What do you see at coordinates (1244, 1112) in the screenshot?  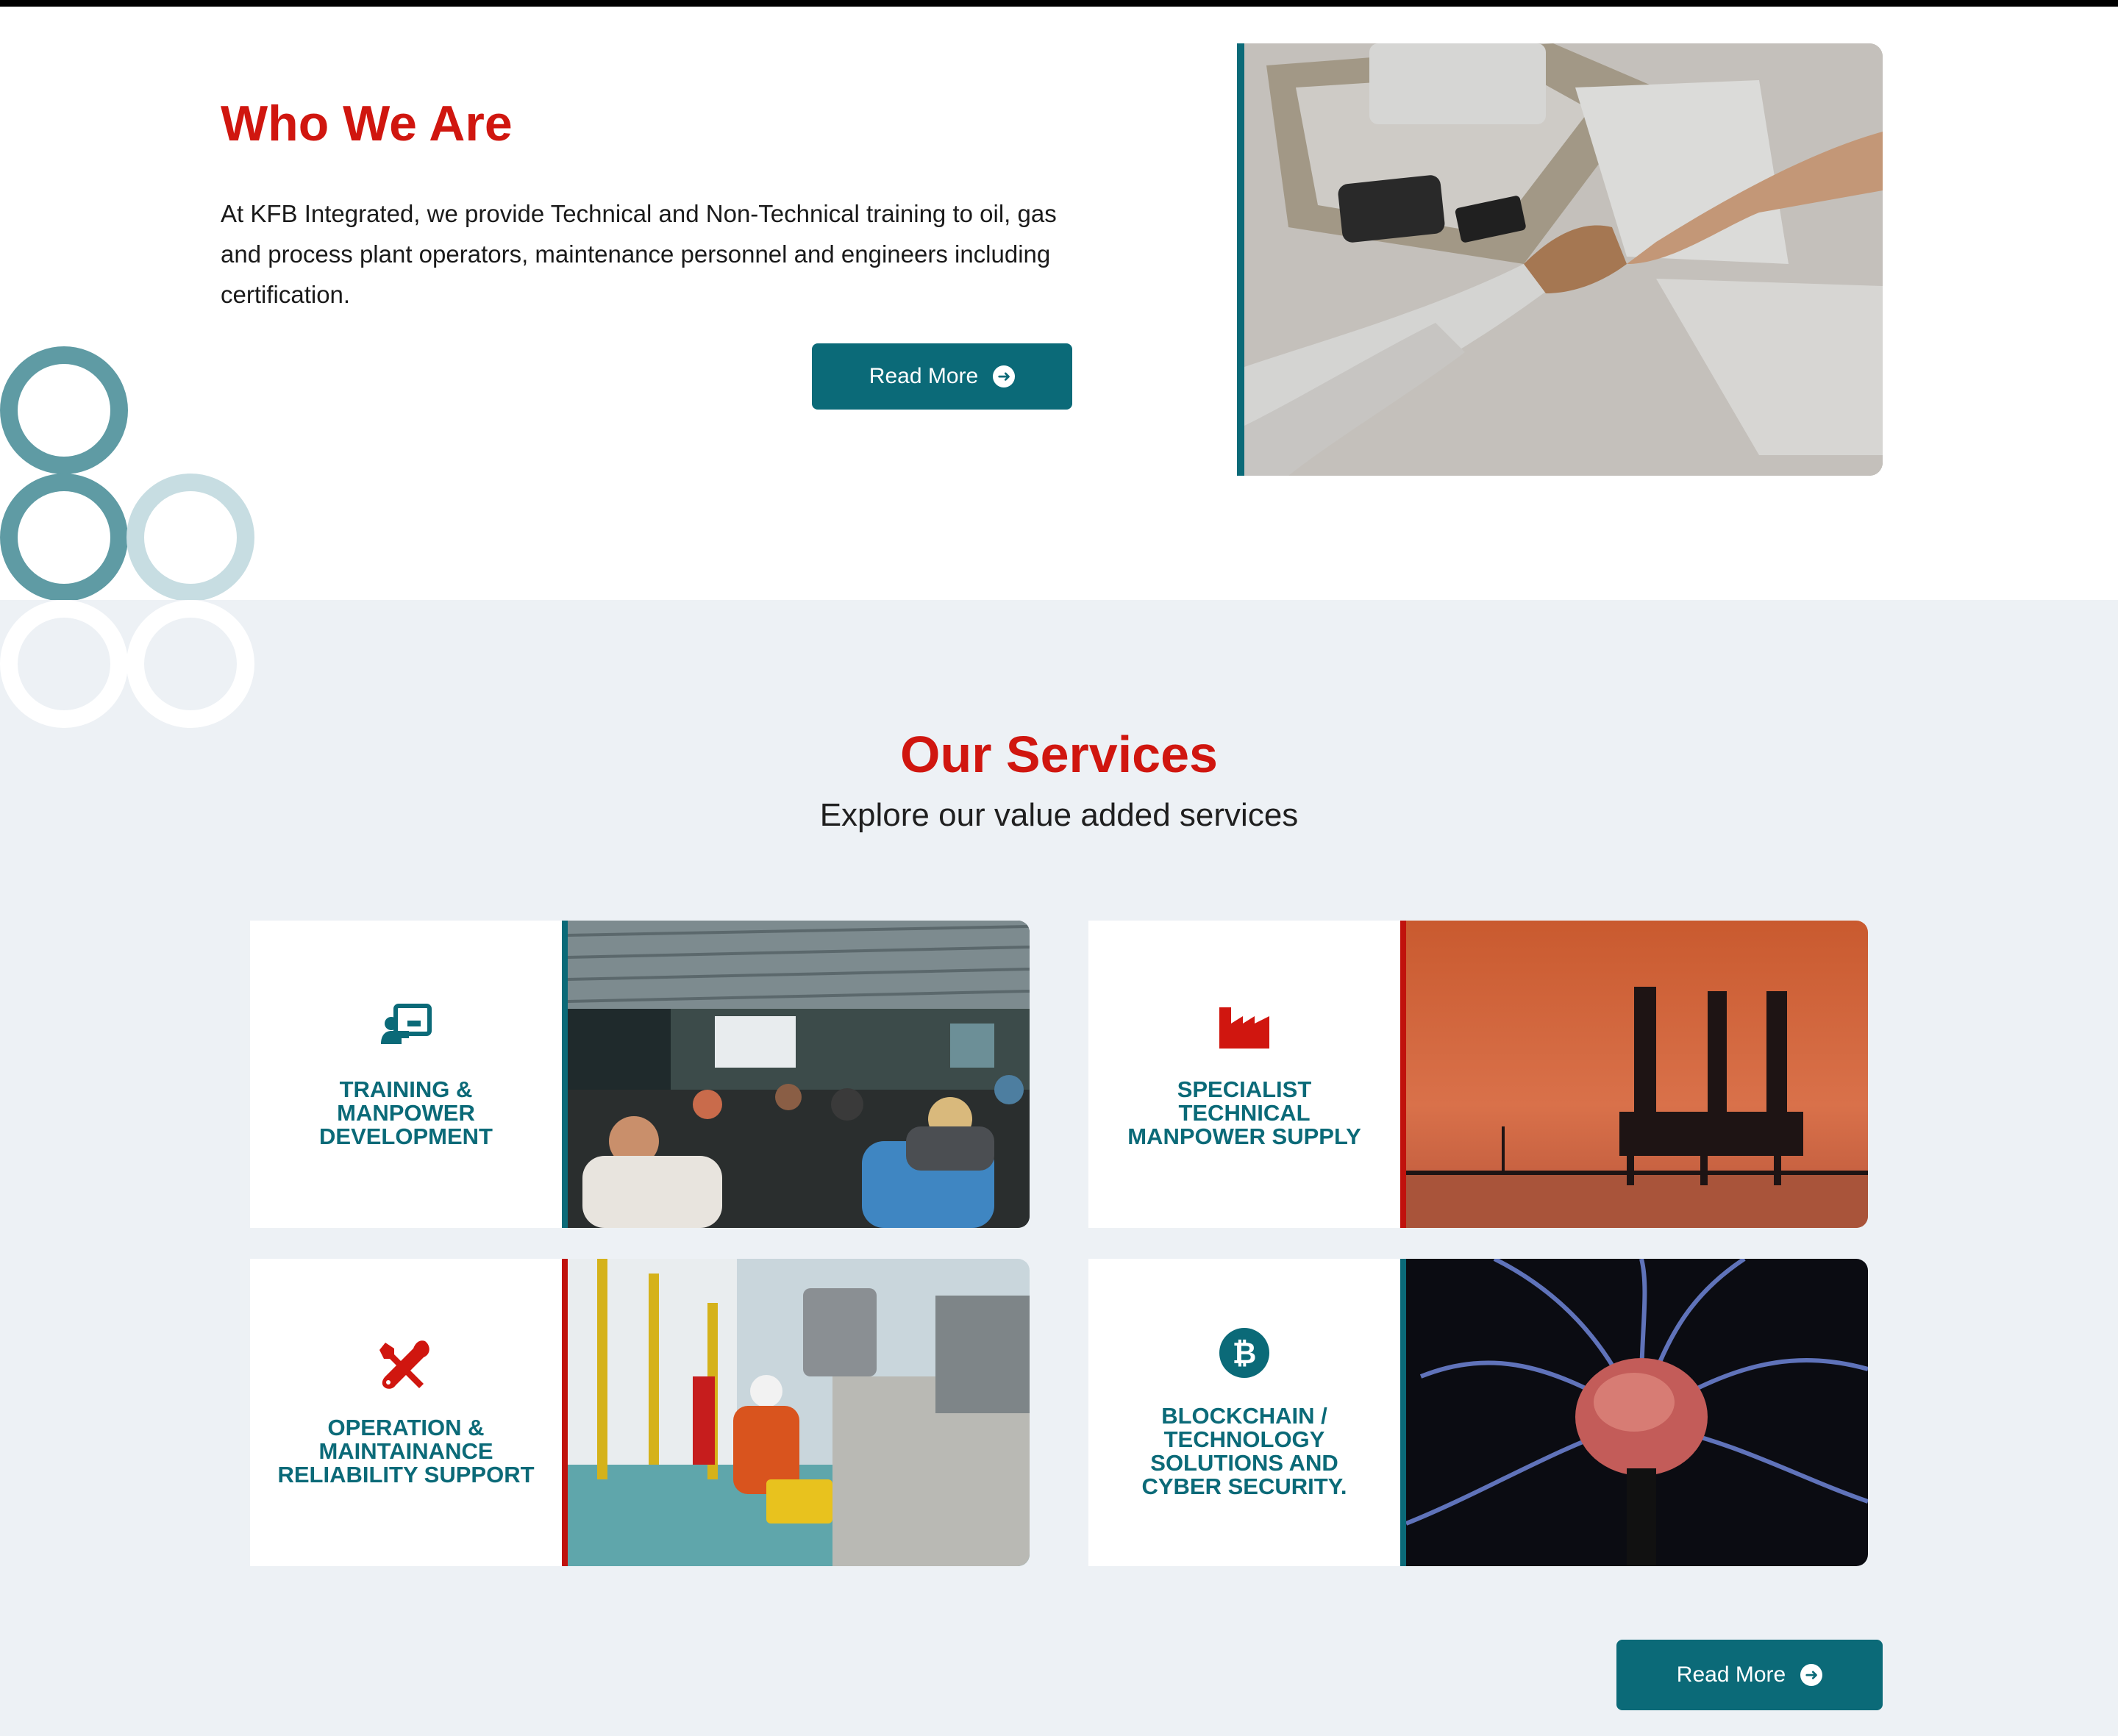 I see `service-card-label: SPECIALIST TECHNICAL MANPOWER SUPPLY` at bounding box center [1244, 1112].